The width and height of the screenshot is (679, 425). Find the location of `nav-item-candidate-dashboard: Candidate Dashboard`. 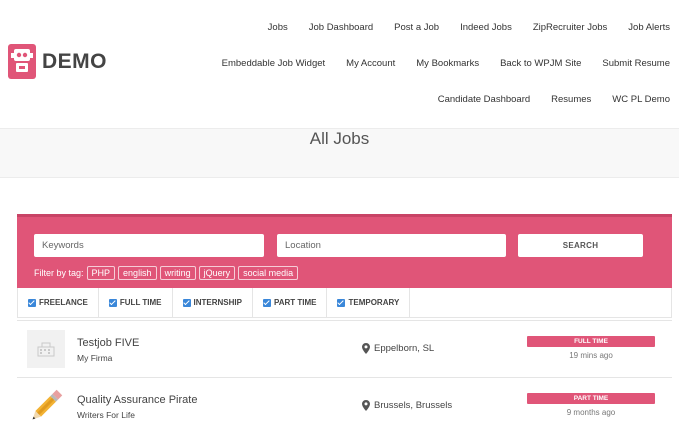

nav-item-candidate-dashboard: Candidate Dashboard is located at coordinates (484, 99).